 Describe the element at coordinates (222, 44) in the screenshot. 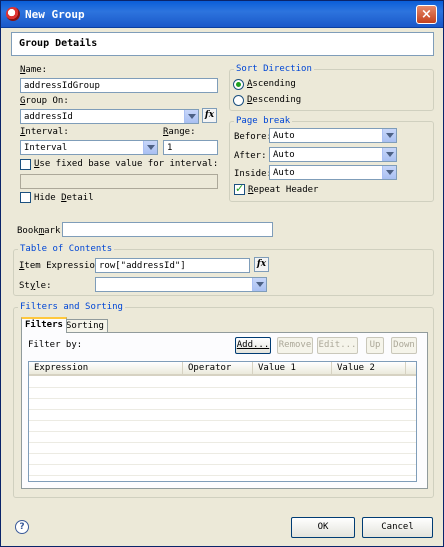

I see `header-banner: Group Details` at that location.